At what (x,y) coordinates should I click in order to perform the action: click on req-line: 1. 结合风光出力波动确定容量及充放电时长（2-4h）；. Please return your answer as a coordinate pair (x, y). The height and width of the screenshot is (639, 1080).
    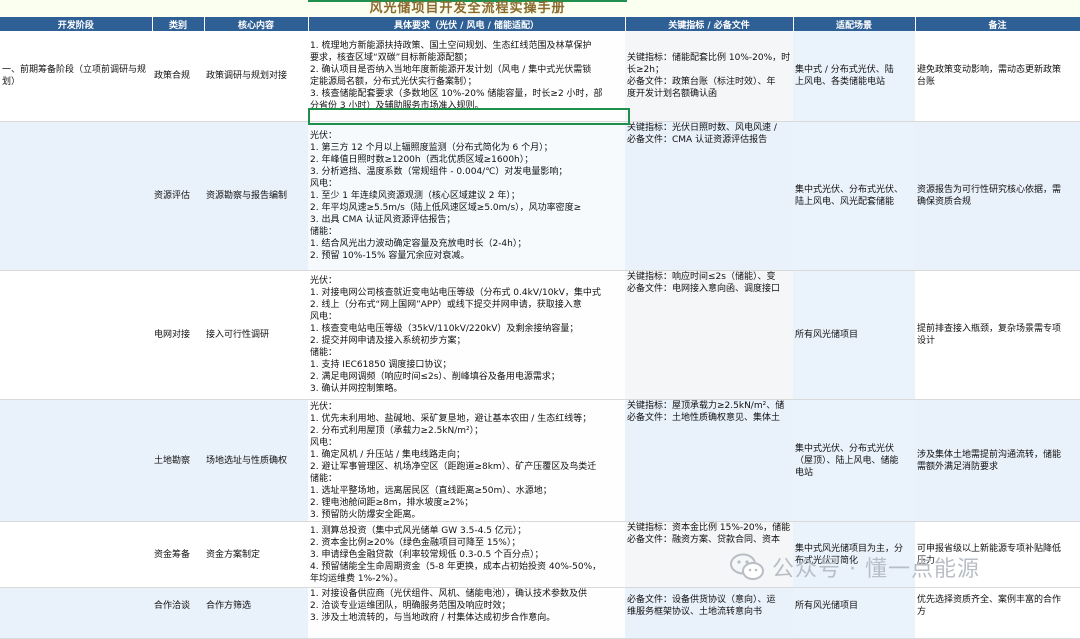
    Looking at the image, I should click on (418, 244).